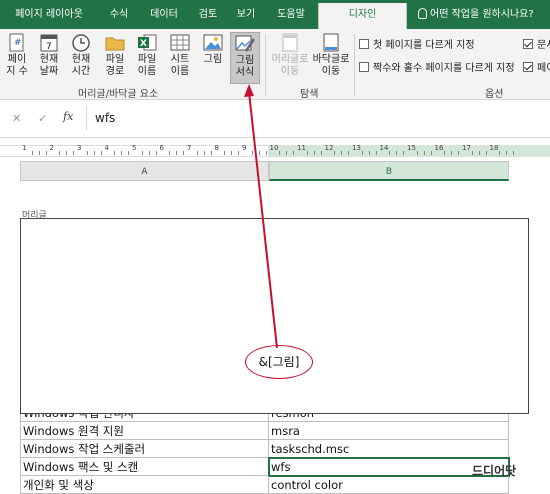 The width and height of the screenshot is (550, 494). What do you see at coordinates (144, 431) in the screenshot?
I see `cell-a: Windows 원격 지원` at bounding box center [144, 431].